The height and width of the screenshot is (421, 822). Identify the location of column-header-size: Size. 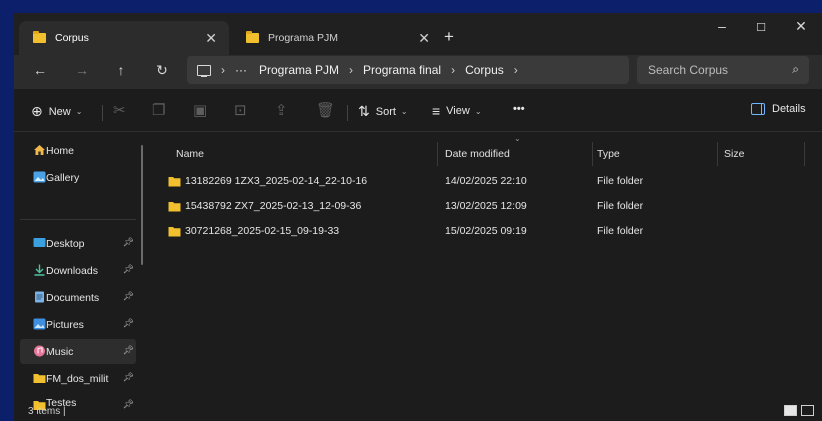
(734, 154).